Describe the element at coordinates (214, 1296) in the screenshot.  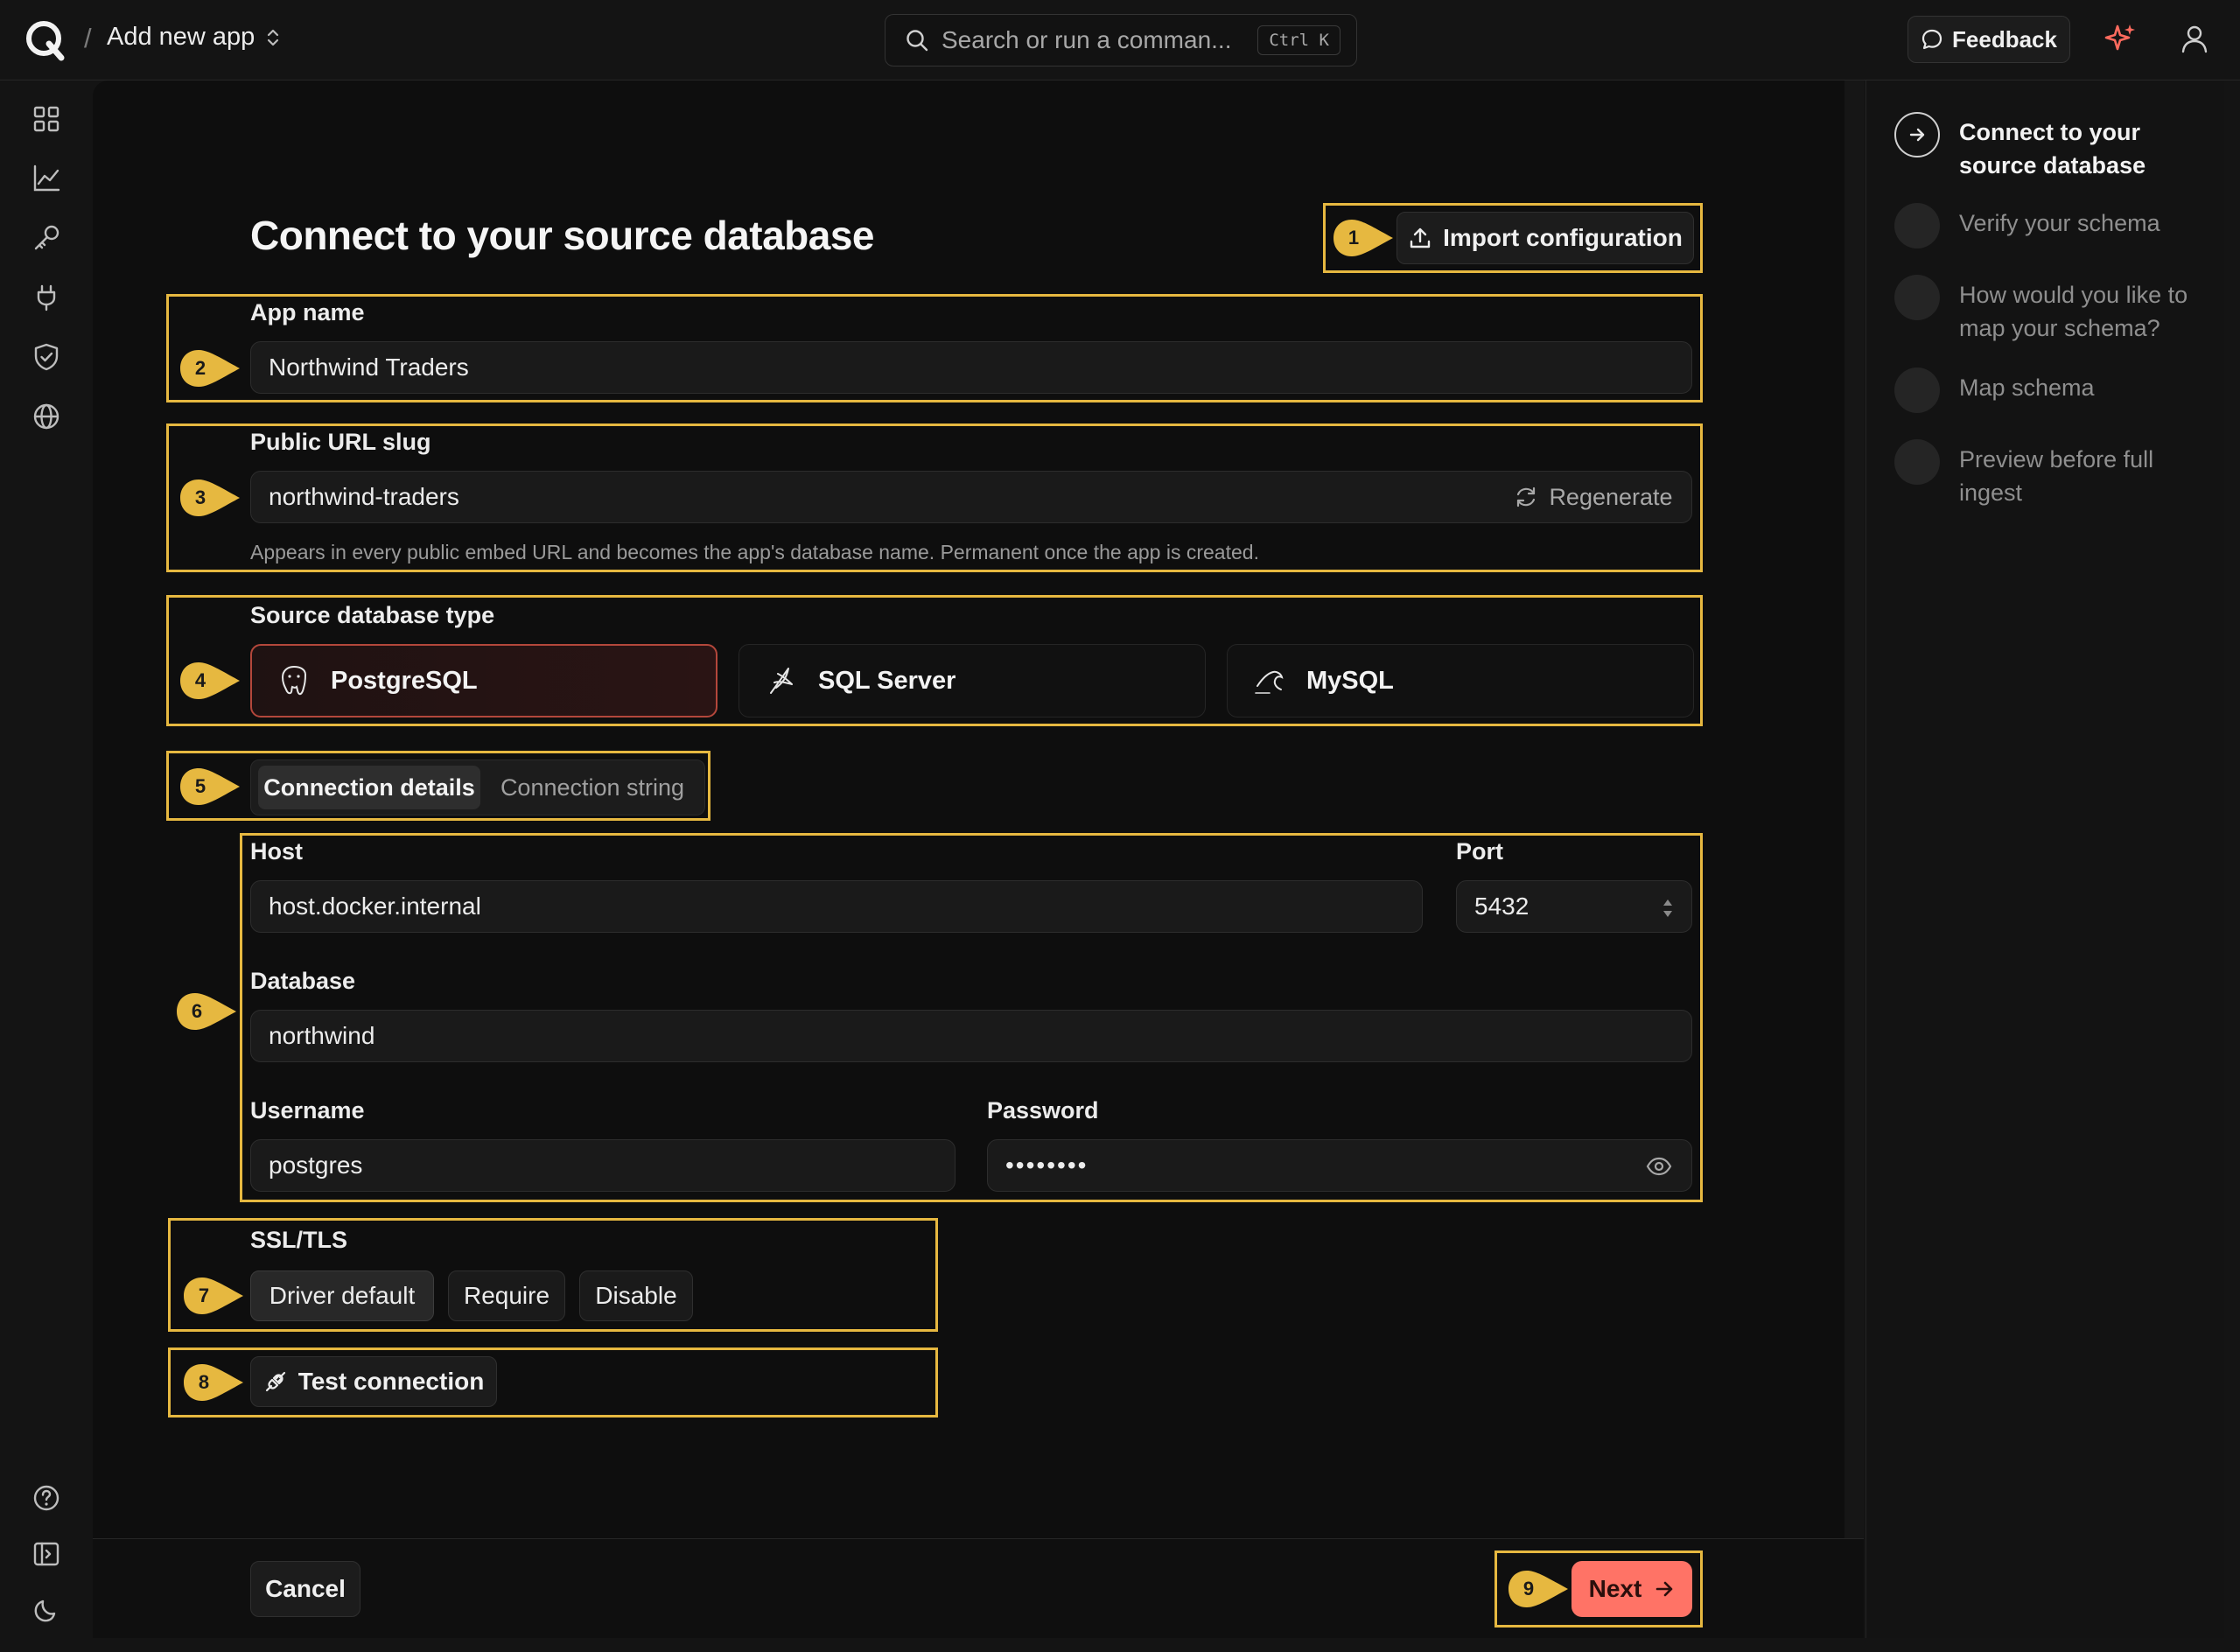
I see `annotation-marker-7: 7` at that location.